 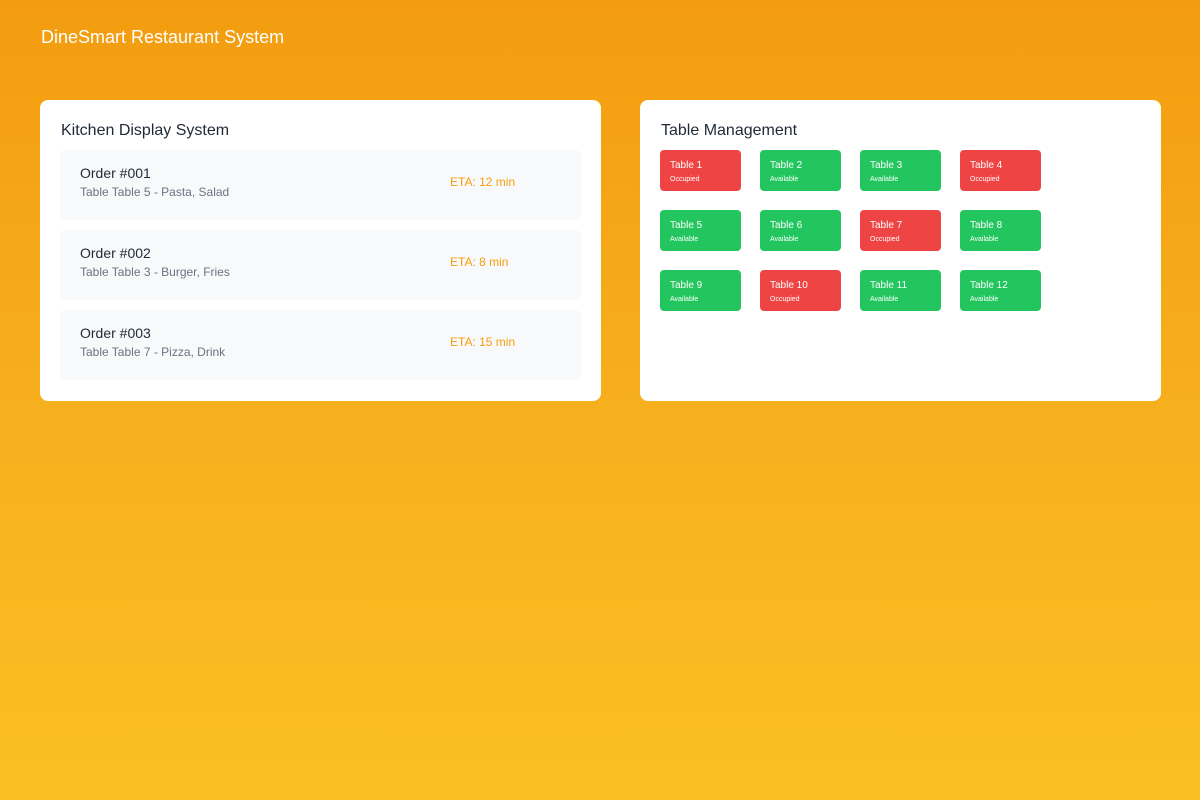 What do you see at coordinates (886, 165) in the screenshot?
I see `table-name: Table 3` at bounding box center [886, 165].